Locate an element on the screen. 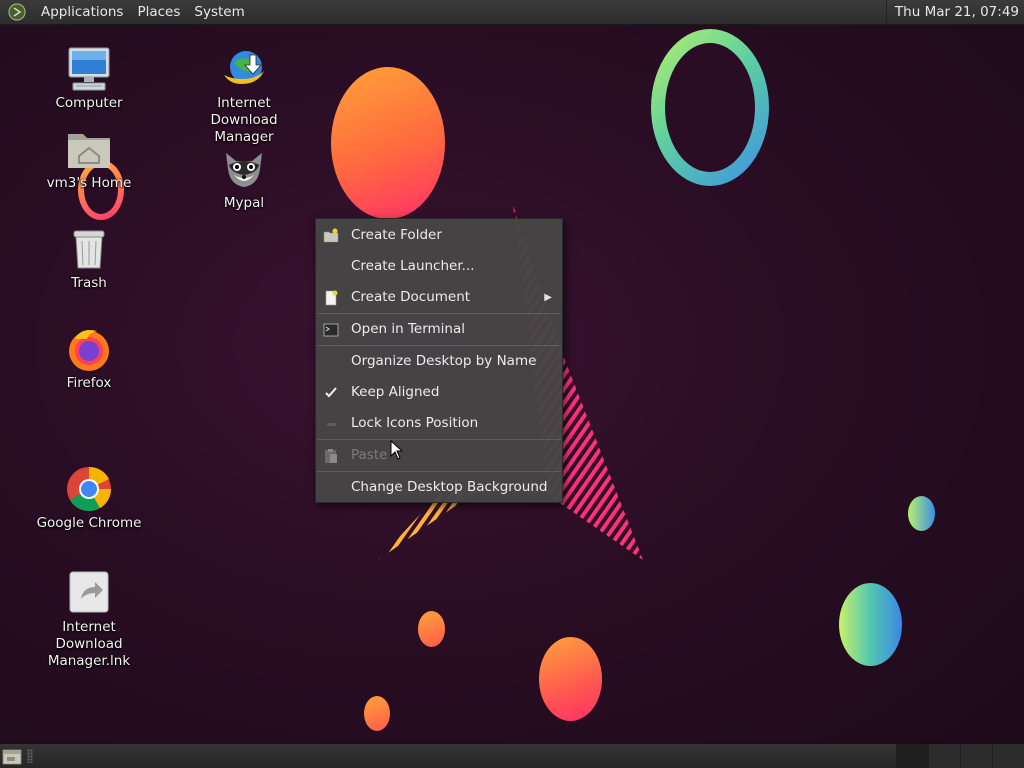 The image size is (1024, 768). folder-new-icon is located at coordinates (331, 235).